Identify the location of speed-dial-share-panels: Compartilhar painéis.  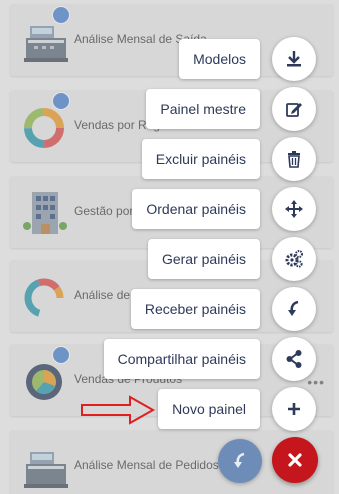
(209, 359).